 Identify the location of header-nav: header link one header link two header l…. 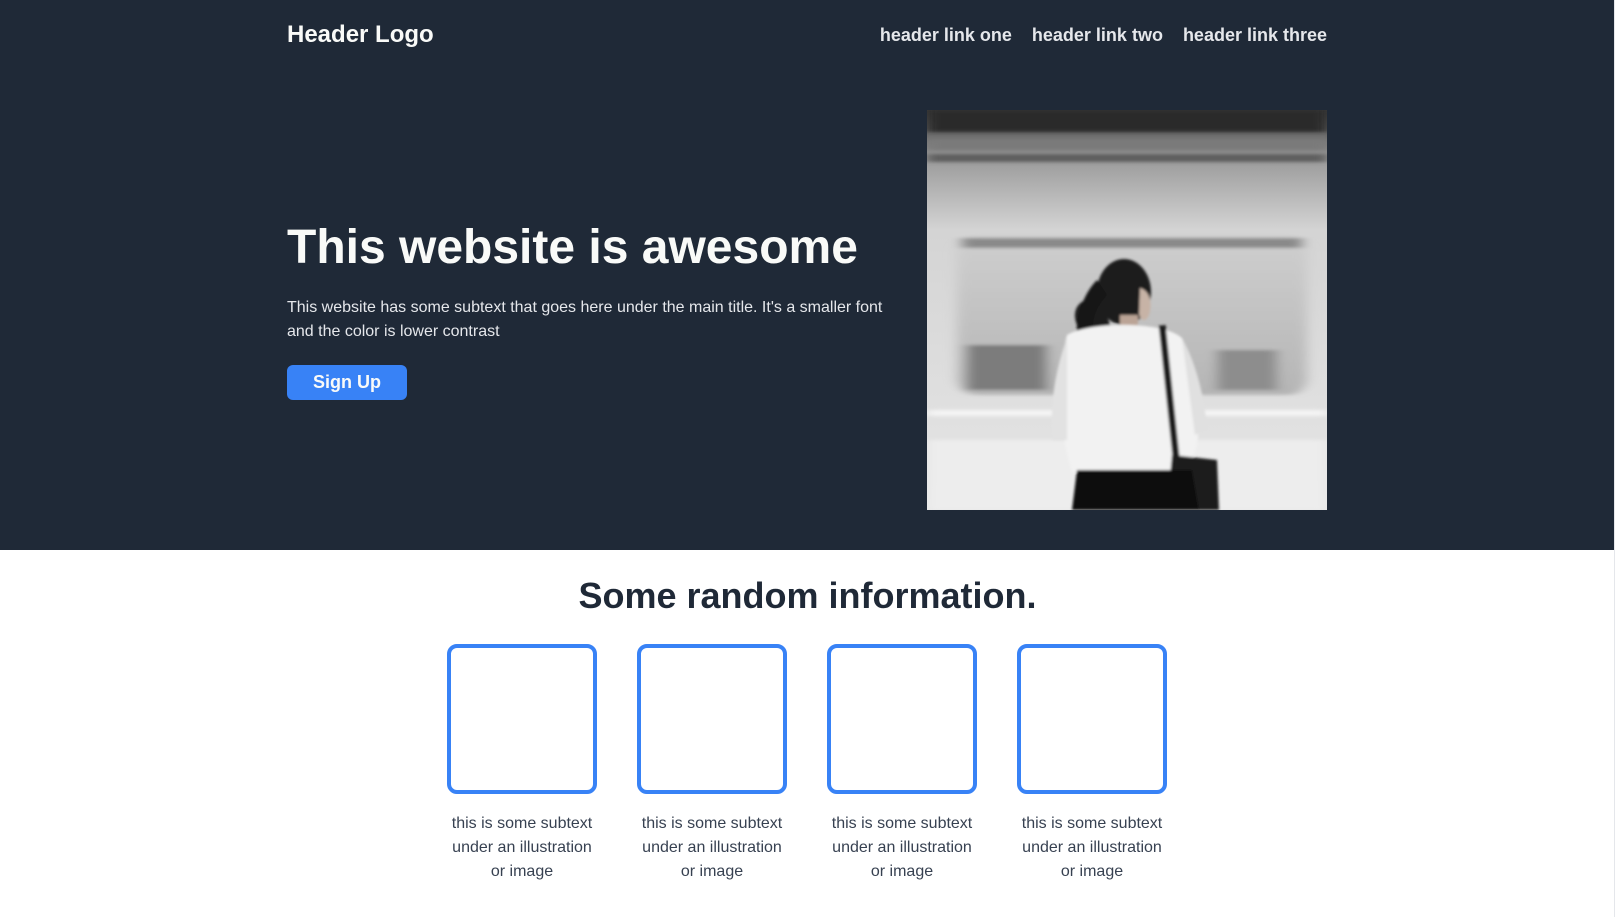
(1103, 35).